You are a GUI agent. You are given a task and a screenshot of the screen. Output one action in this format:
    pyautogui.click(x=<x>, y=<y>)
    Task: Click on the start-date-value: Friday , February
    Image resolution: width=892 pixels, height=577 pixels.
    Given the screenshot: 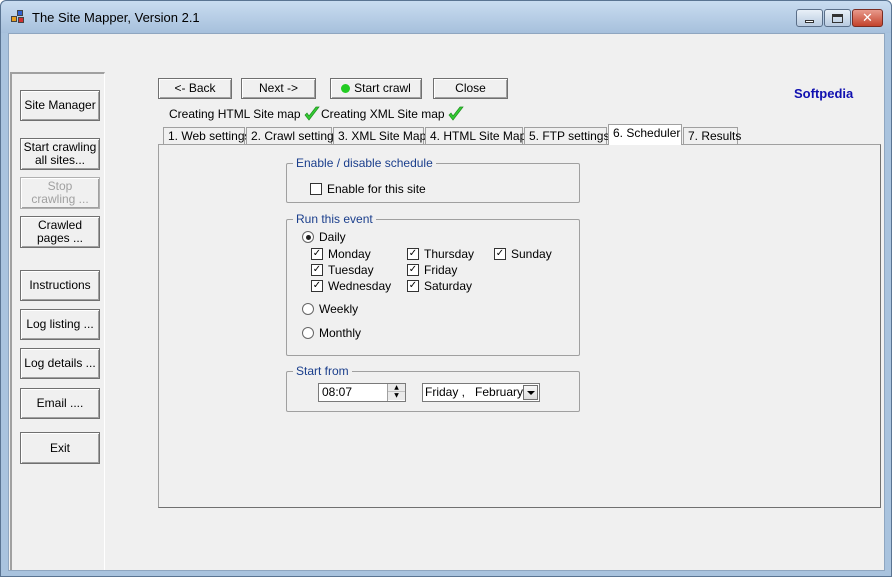 What is the action you would take?
    pyautogui.click(x=474, y=392)
    